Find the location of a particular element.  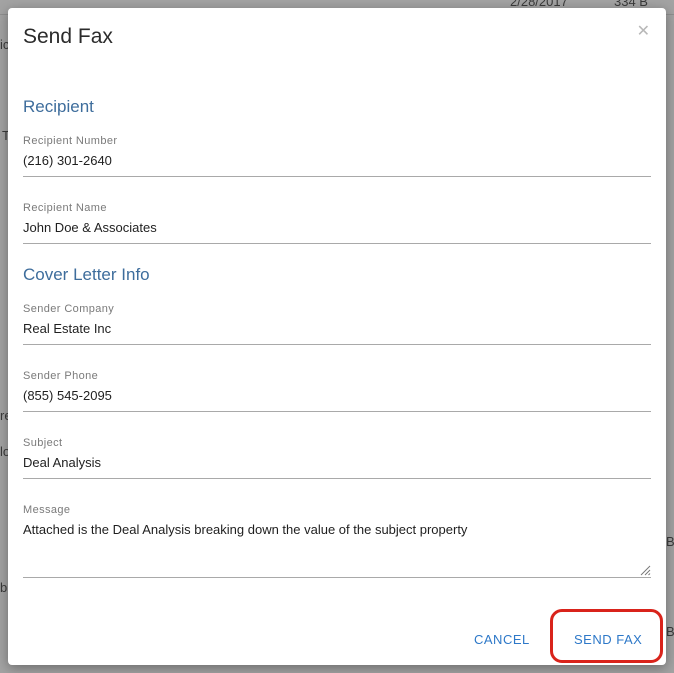

sender-company-field: Sender Company Real Estate Inc is located at coordinates (337, 324).